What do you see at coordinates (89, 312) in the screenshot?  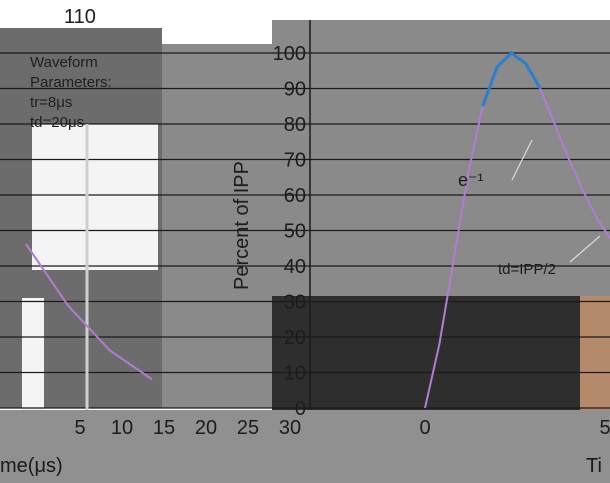 I see `left-waveform-curve` at bounding box center [89, 312].